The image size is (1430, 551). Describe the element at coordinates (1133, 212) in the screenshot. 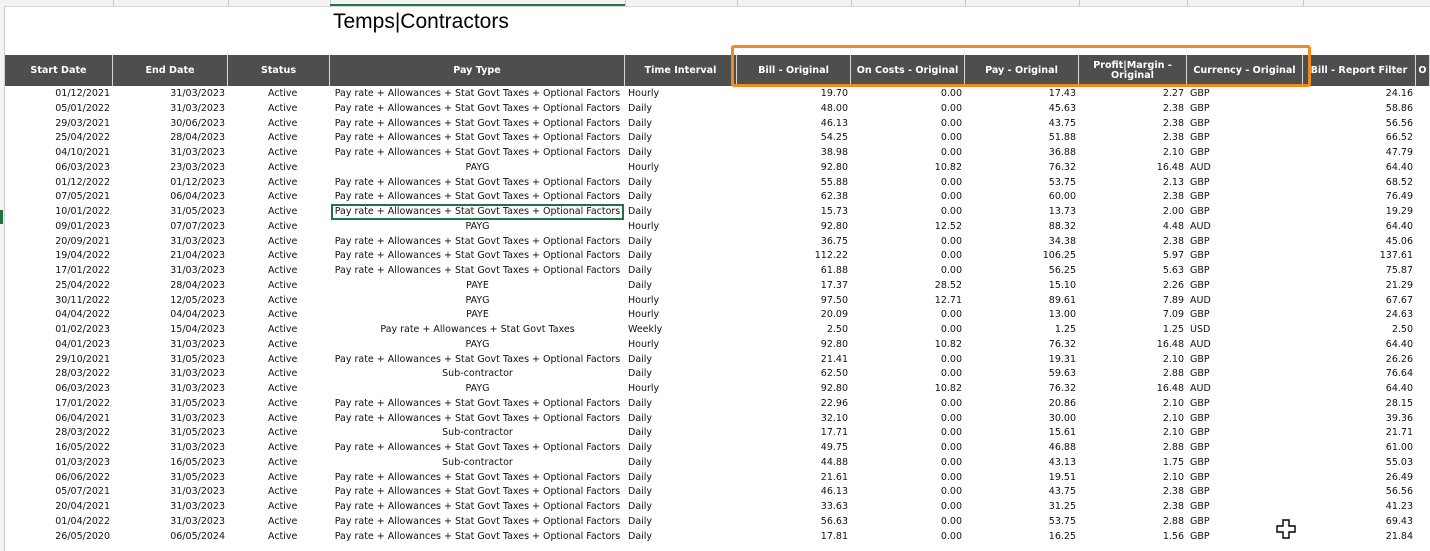

I see `cell-profit: 2.00` at that location.